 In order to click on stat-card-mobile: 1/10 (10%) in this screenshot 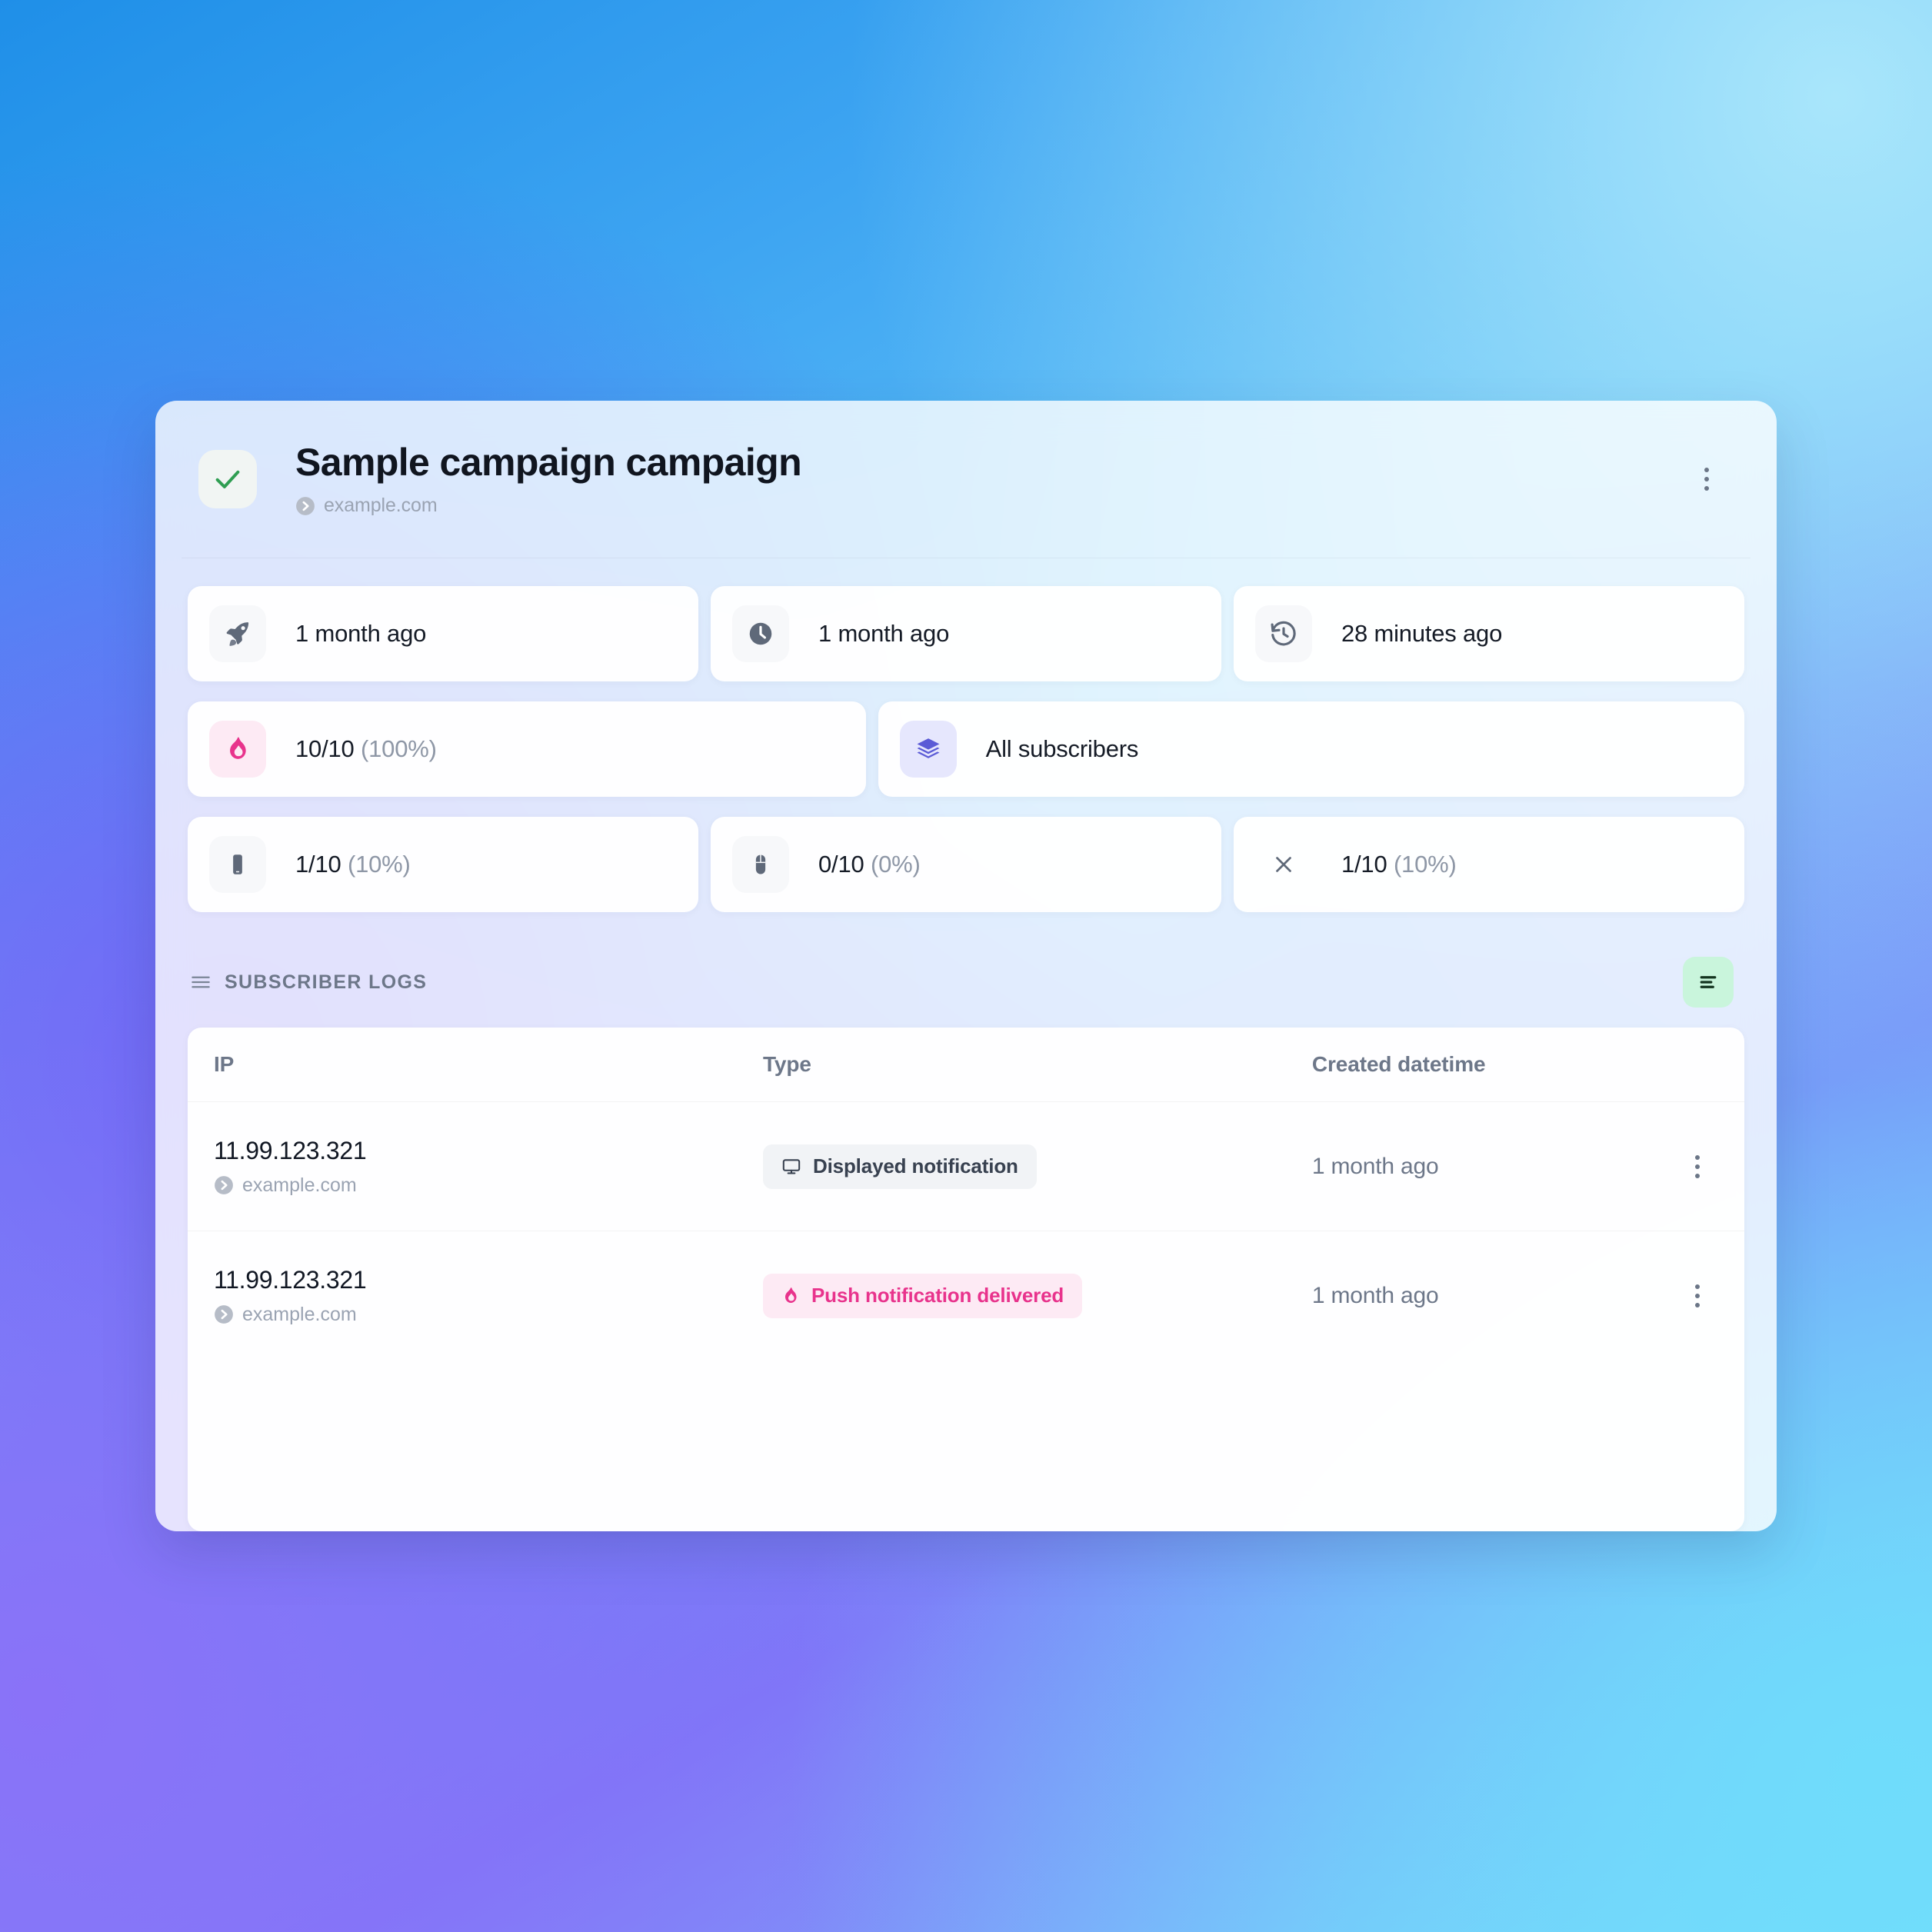, I will do `click(443, 864)`.